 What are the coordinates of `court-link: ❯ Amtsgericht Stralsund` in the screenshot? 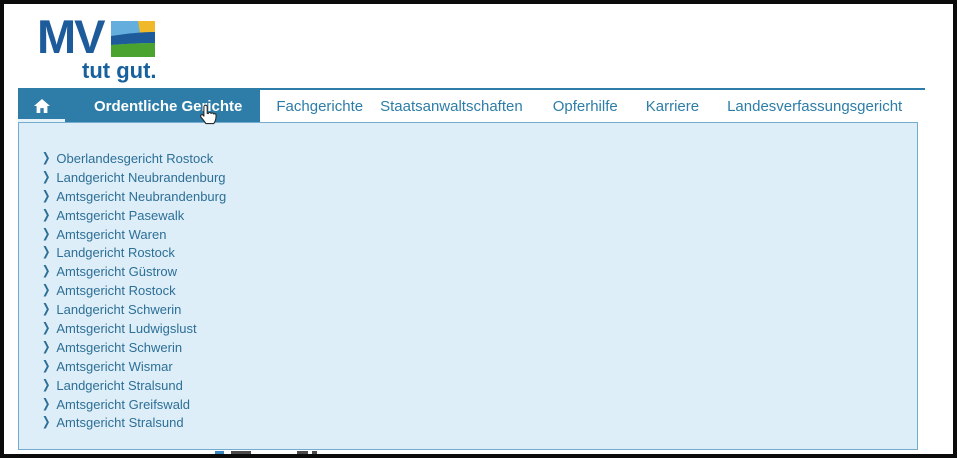 It's located at (479, 422).